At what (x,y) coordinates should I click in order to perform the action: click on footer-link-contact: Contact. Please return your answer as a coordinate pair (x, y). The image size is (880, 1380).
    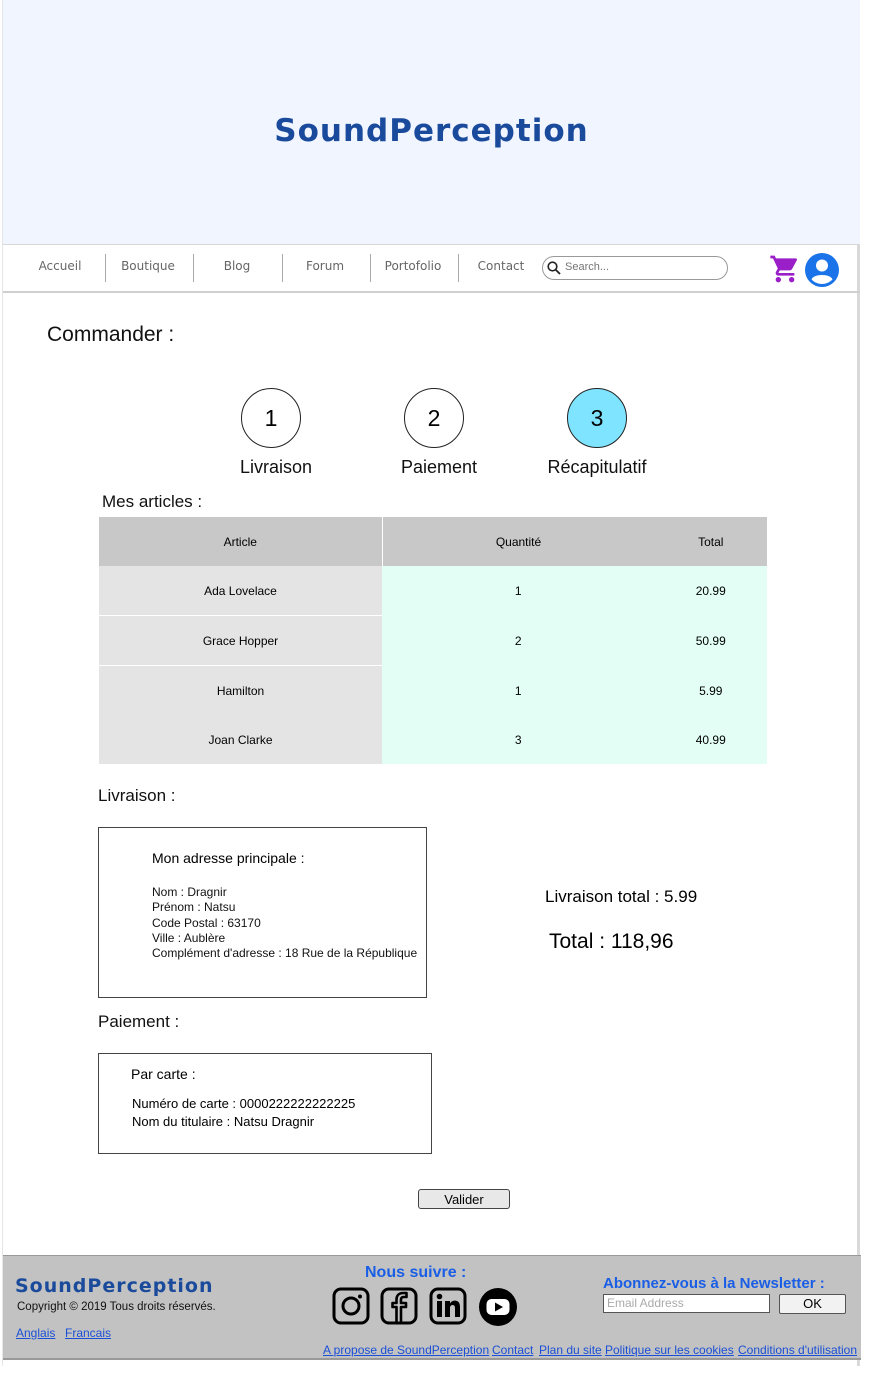
    Looking at the image, I should click on (512, 1350).